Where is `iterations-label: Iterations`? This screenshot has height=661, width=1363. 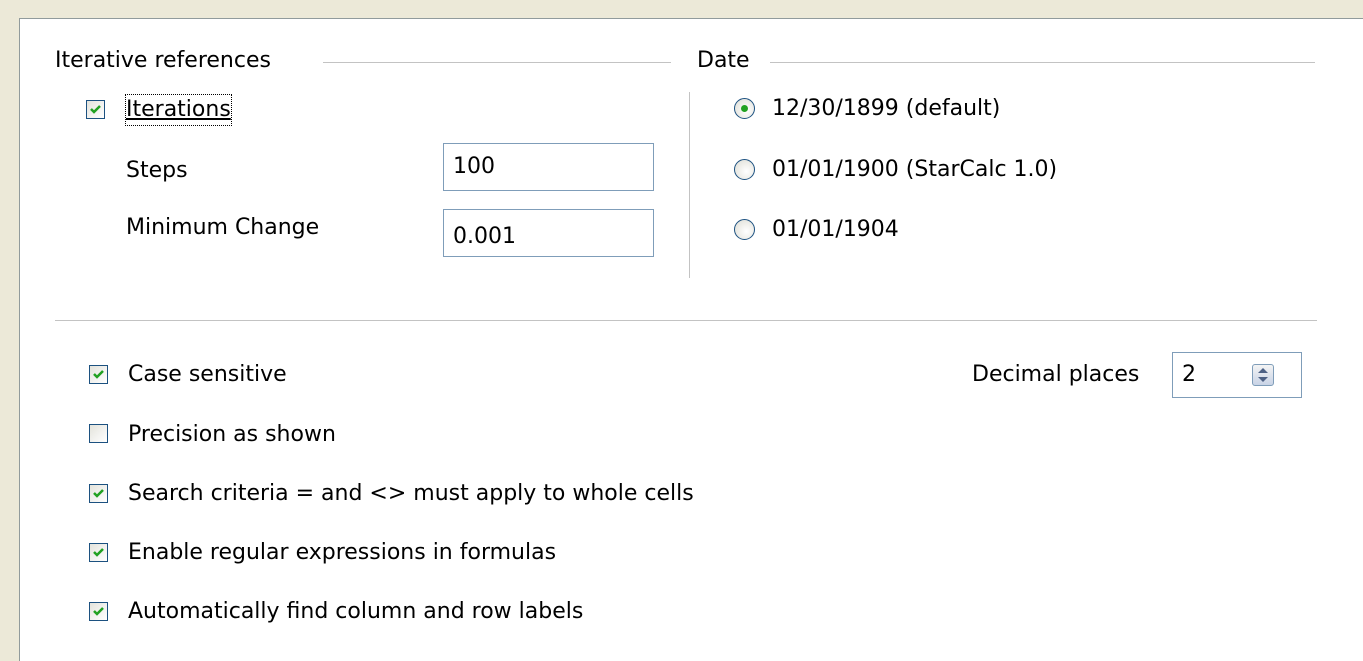
iterations-label: Iterations is located at coordinates (178, 110).